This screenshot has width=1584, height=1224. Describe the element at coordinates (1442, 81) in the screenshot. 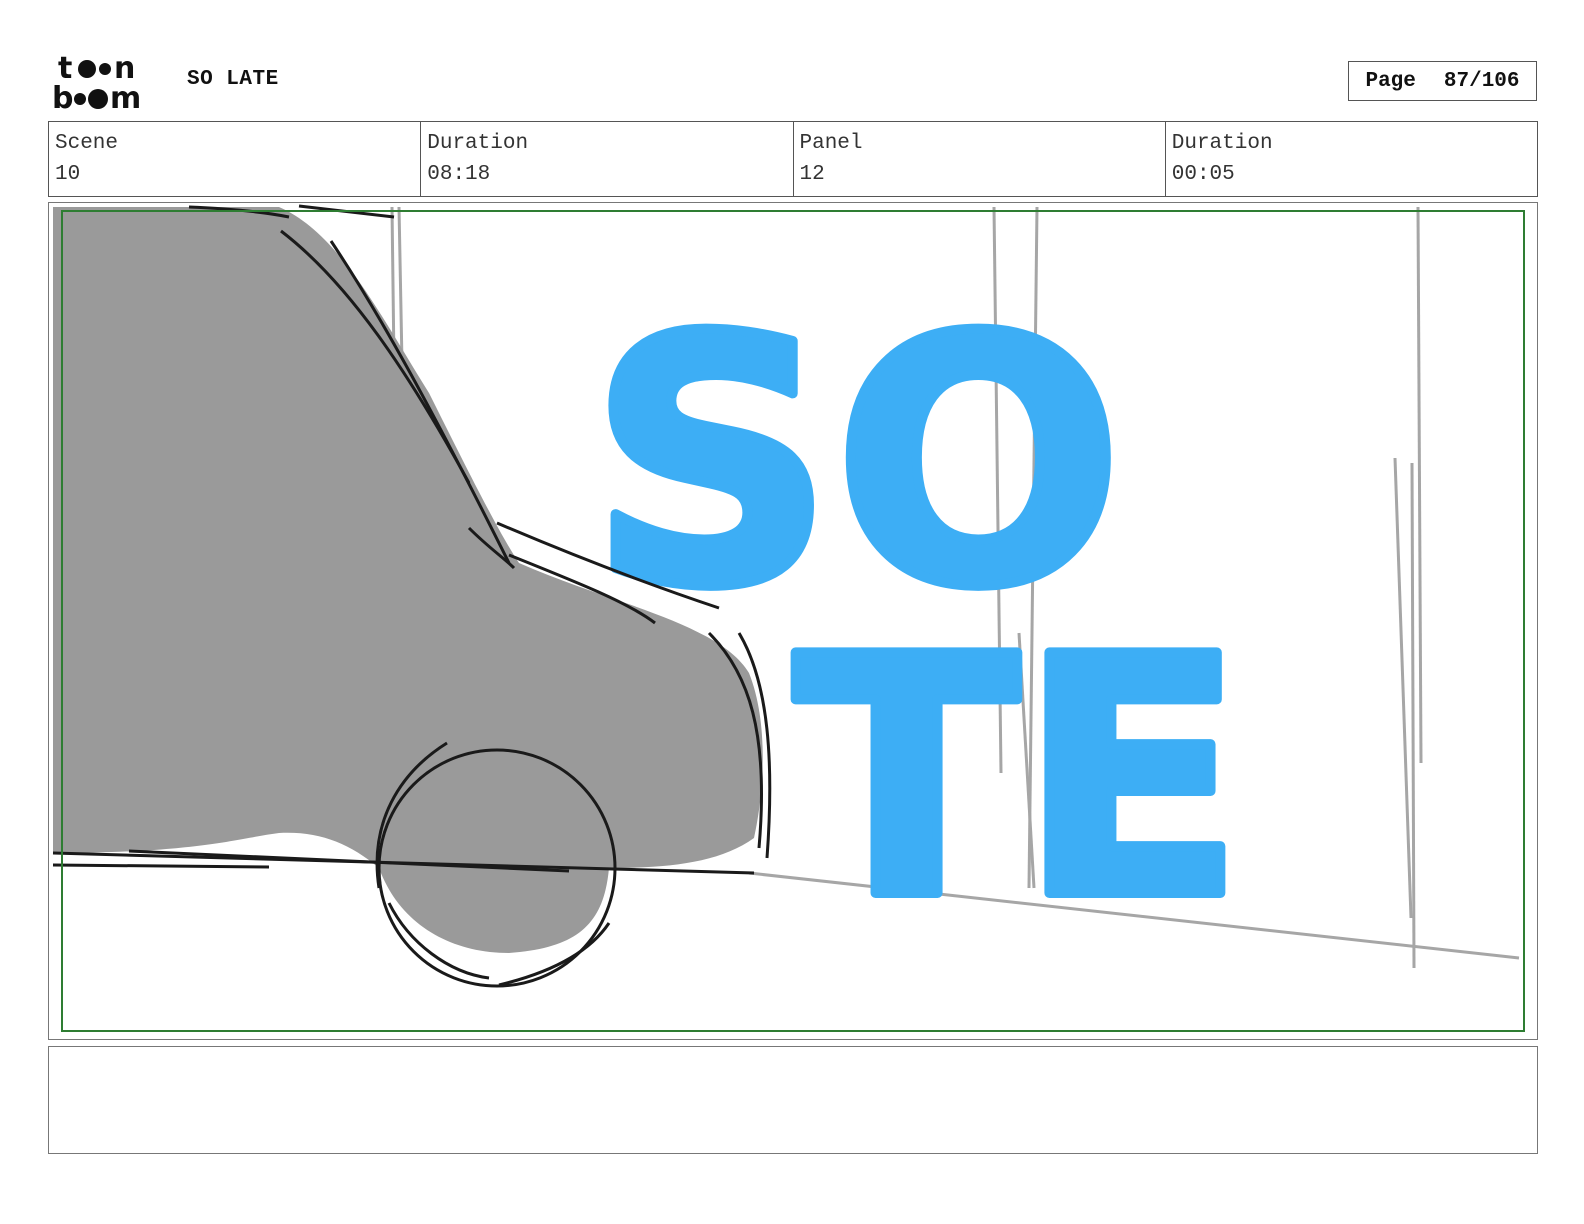

I see `page-indicator: Page 87/106` at that location.